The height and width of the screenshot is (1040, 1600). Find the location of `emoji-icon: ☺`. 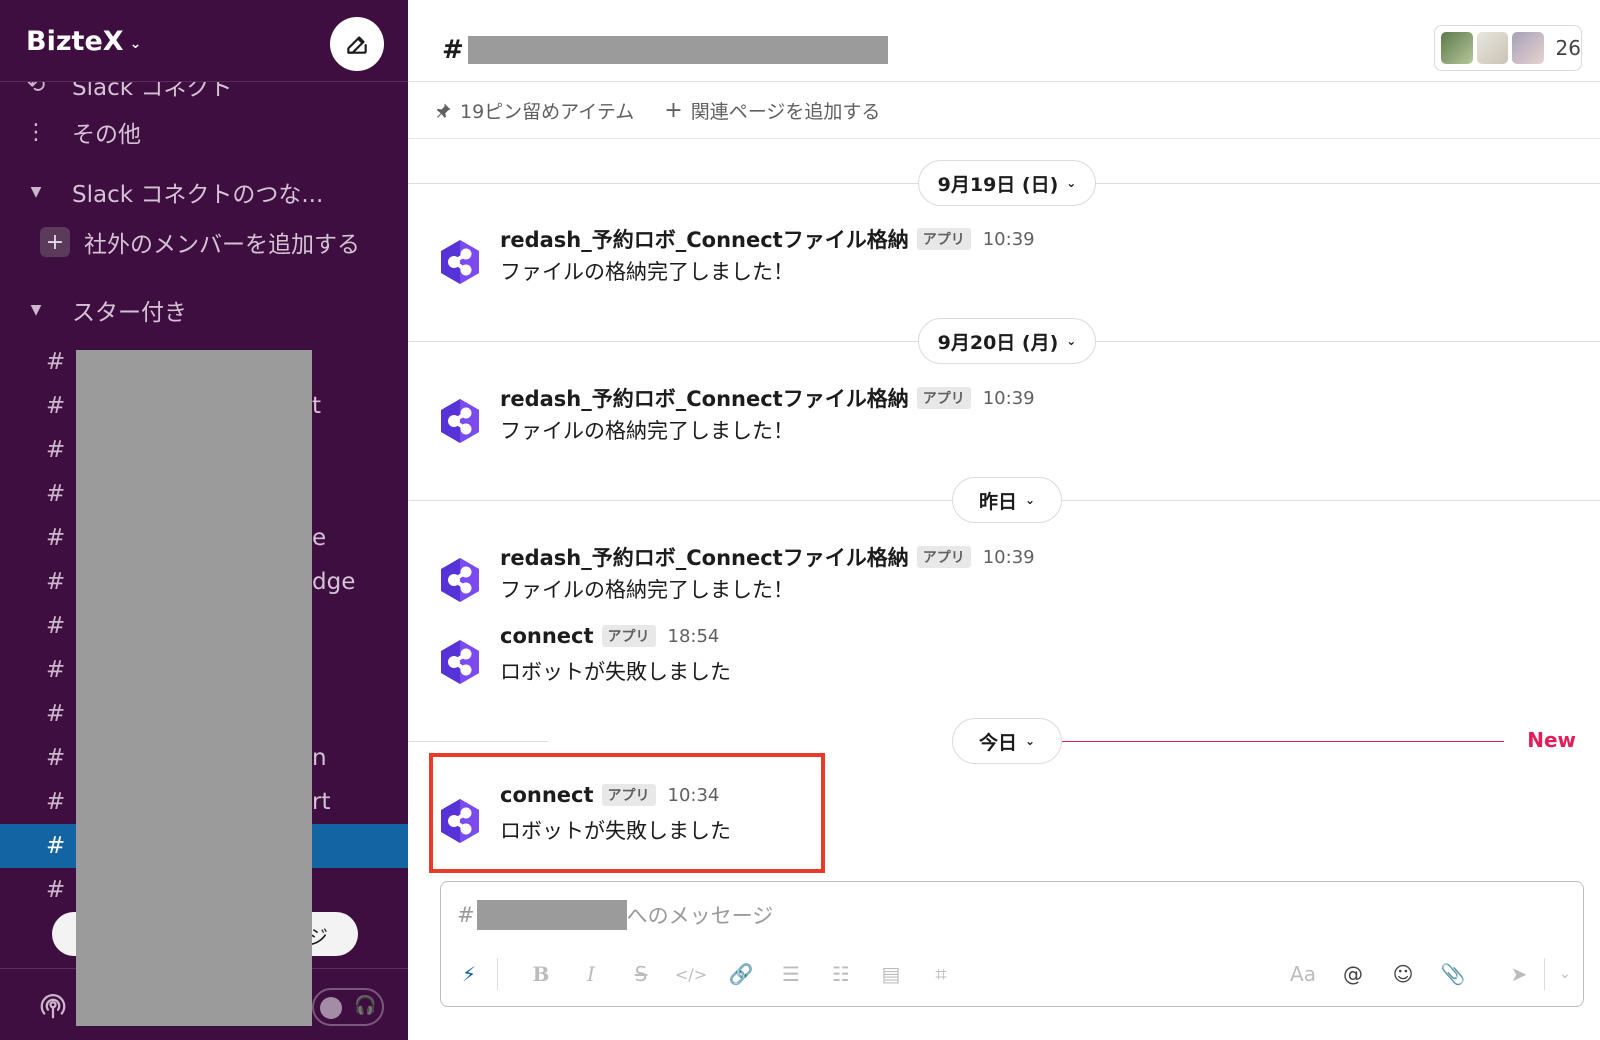

emoji-icon: ☺ is located at coordinates (1403, 974).